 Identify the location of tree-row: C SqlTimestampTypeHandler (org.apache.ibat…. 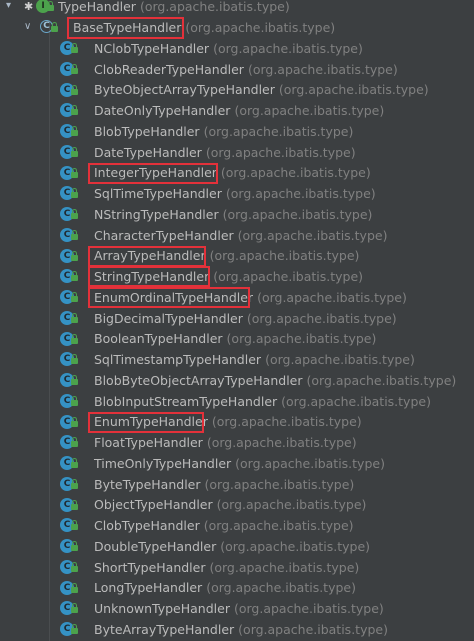
(237, 359).